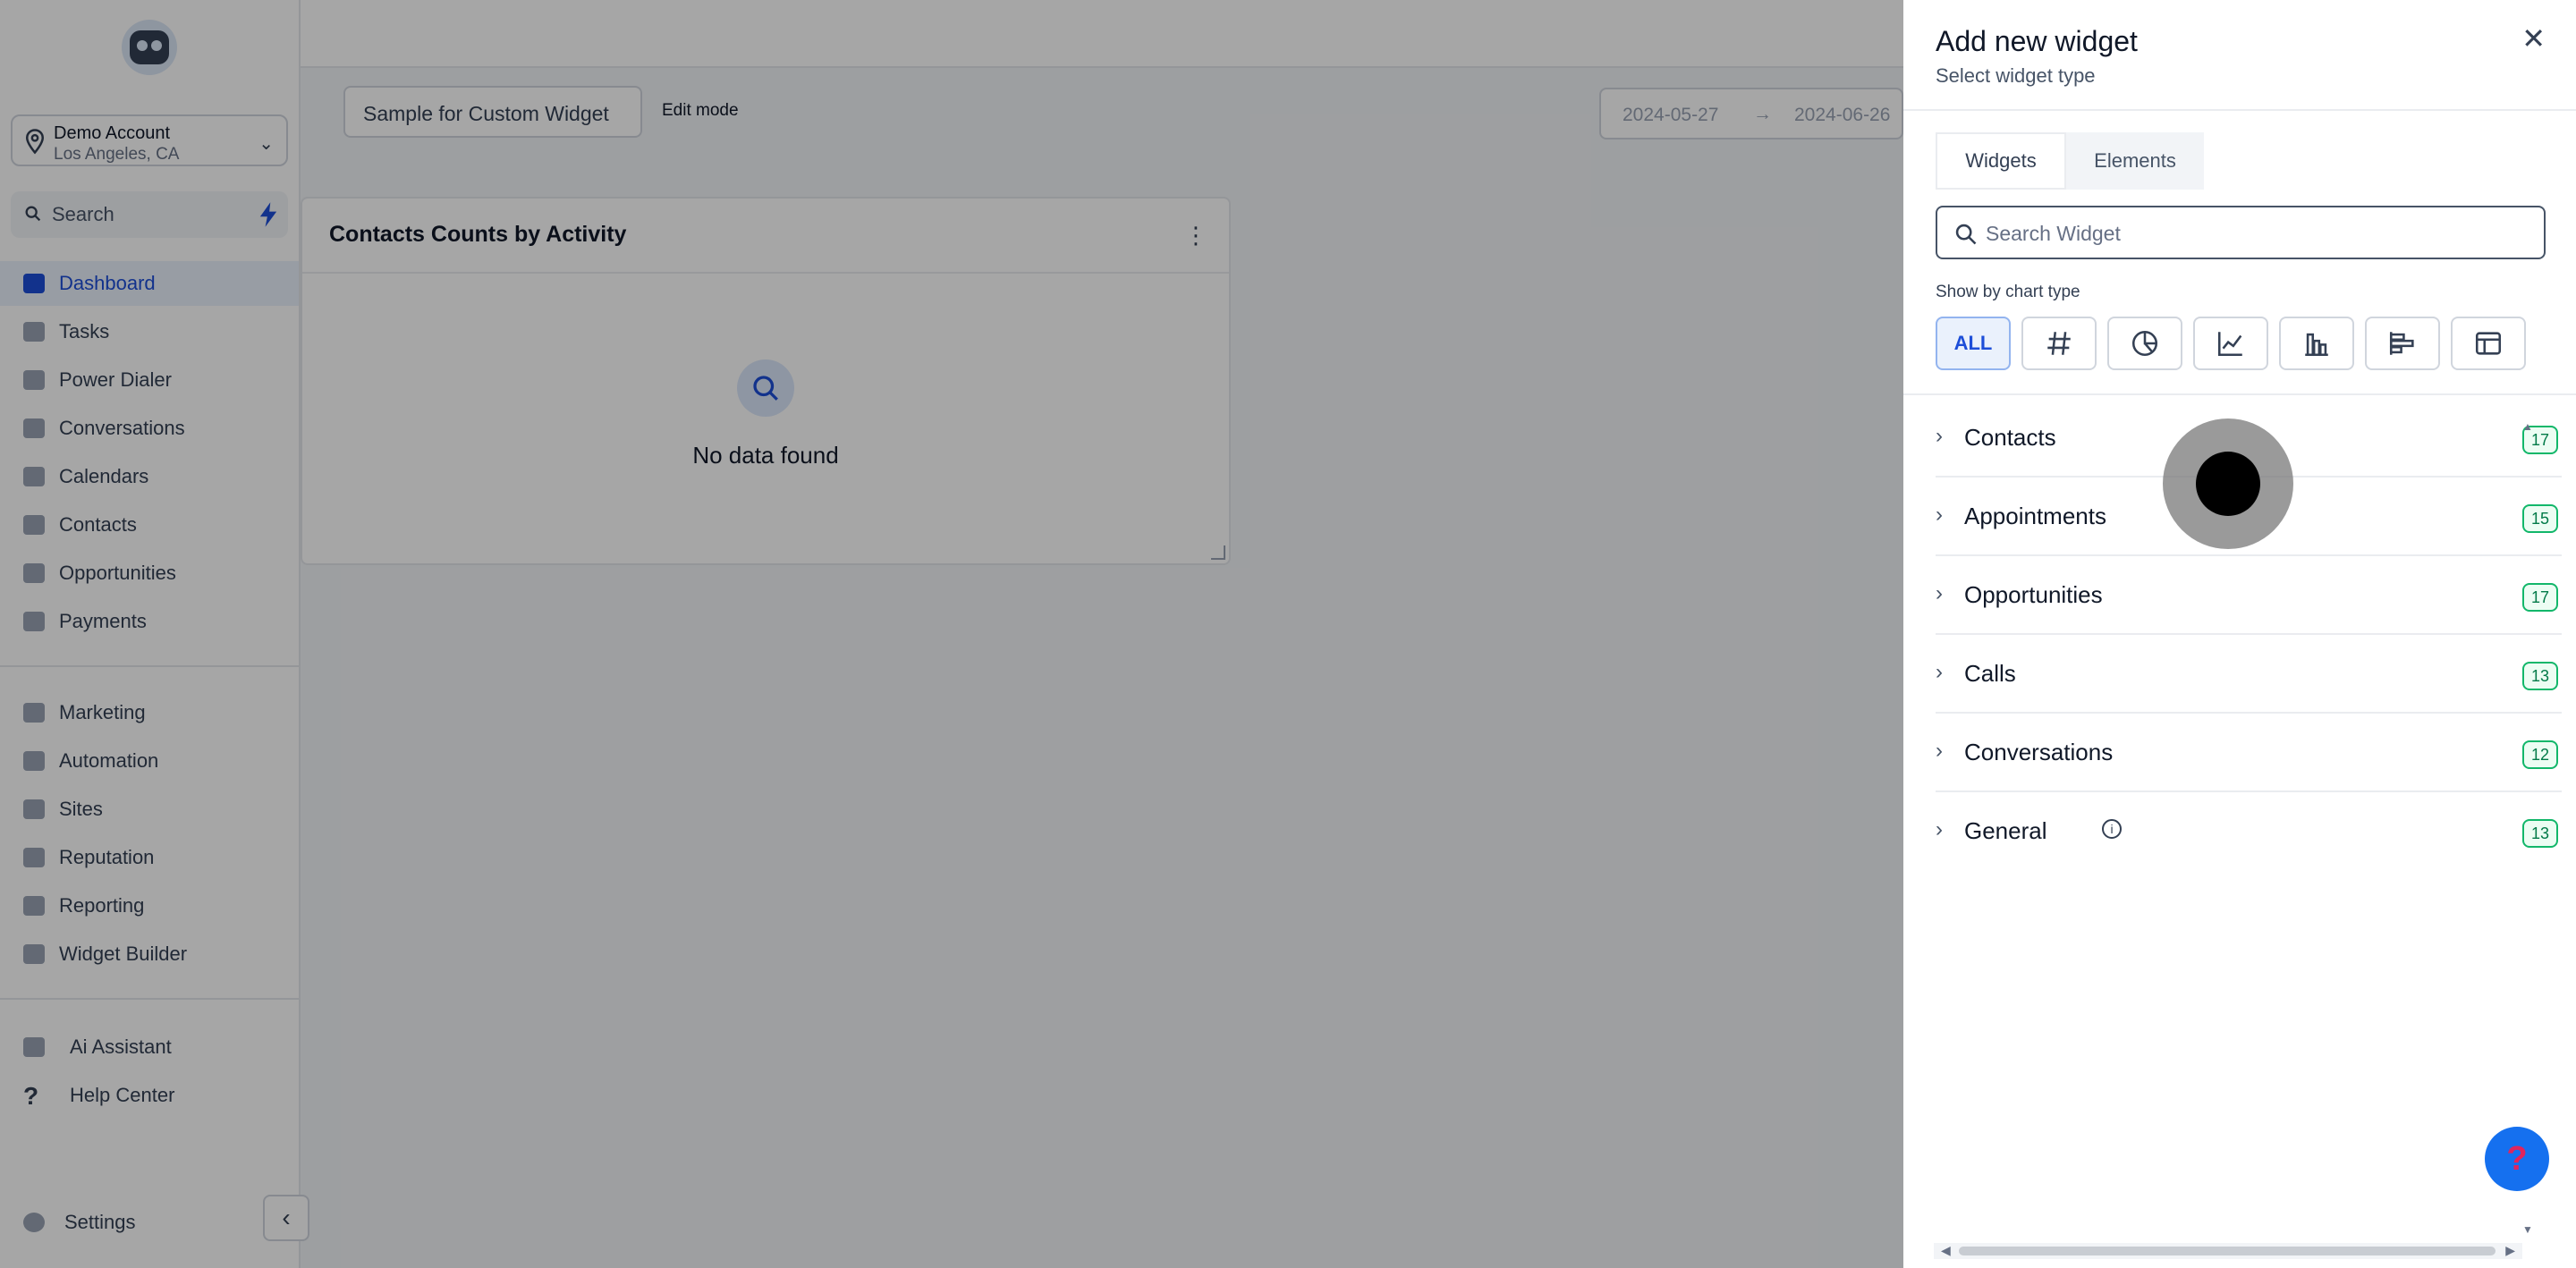  I want to click on category-label: General, so click(2005, 830).